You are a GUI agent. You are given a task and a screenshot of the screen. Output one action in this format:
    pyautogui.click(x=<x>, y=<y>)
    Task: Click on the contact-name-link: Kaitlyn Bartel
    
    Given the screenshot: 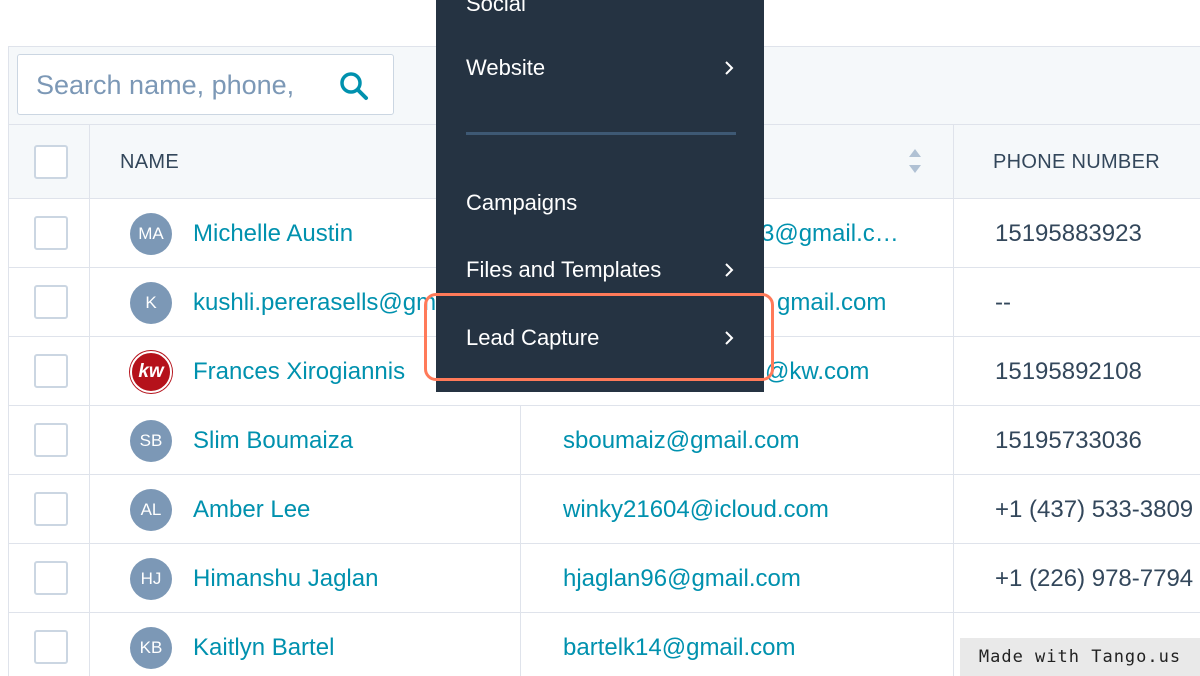 What is the action you would take?
    pyautogui.click(x=263, y=648)
    